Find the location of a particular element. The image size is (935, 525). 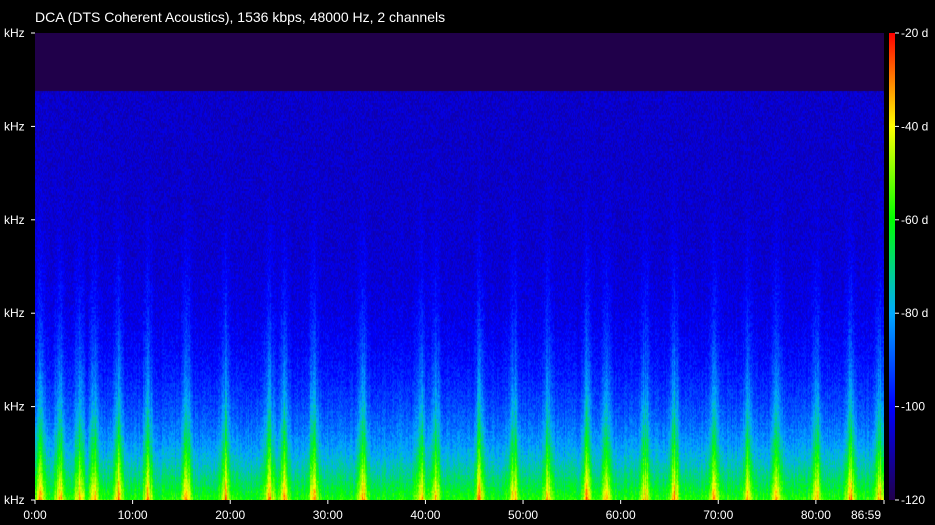

x-tick-label: 70:00 is located at coordinates (718, 515).